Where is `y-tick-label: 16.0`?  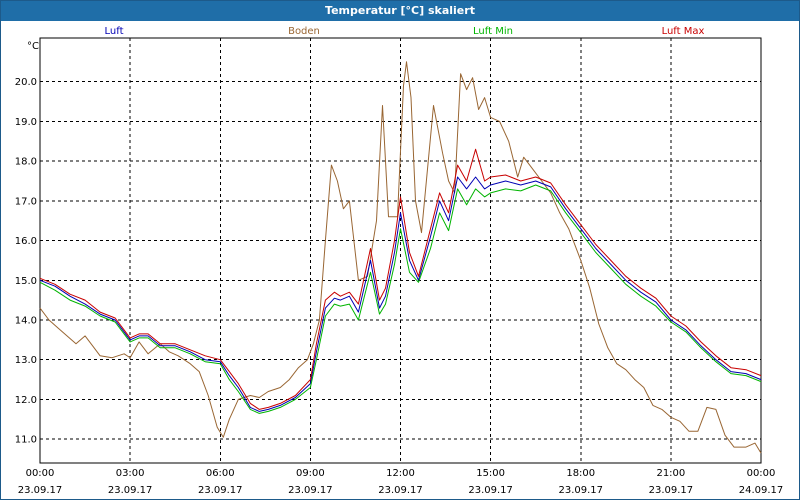 y-tick-label: 16.0 is located at coordinates (26, 241).